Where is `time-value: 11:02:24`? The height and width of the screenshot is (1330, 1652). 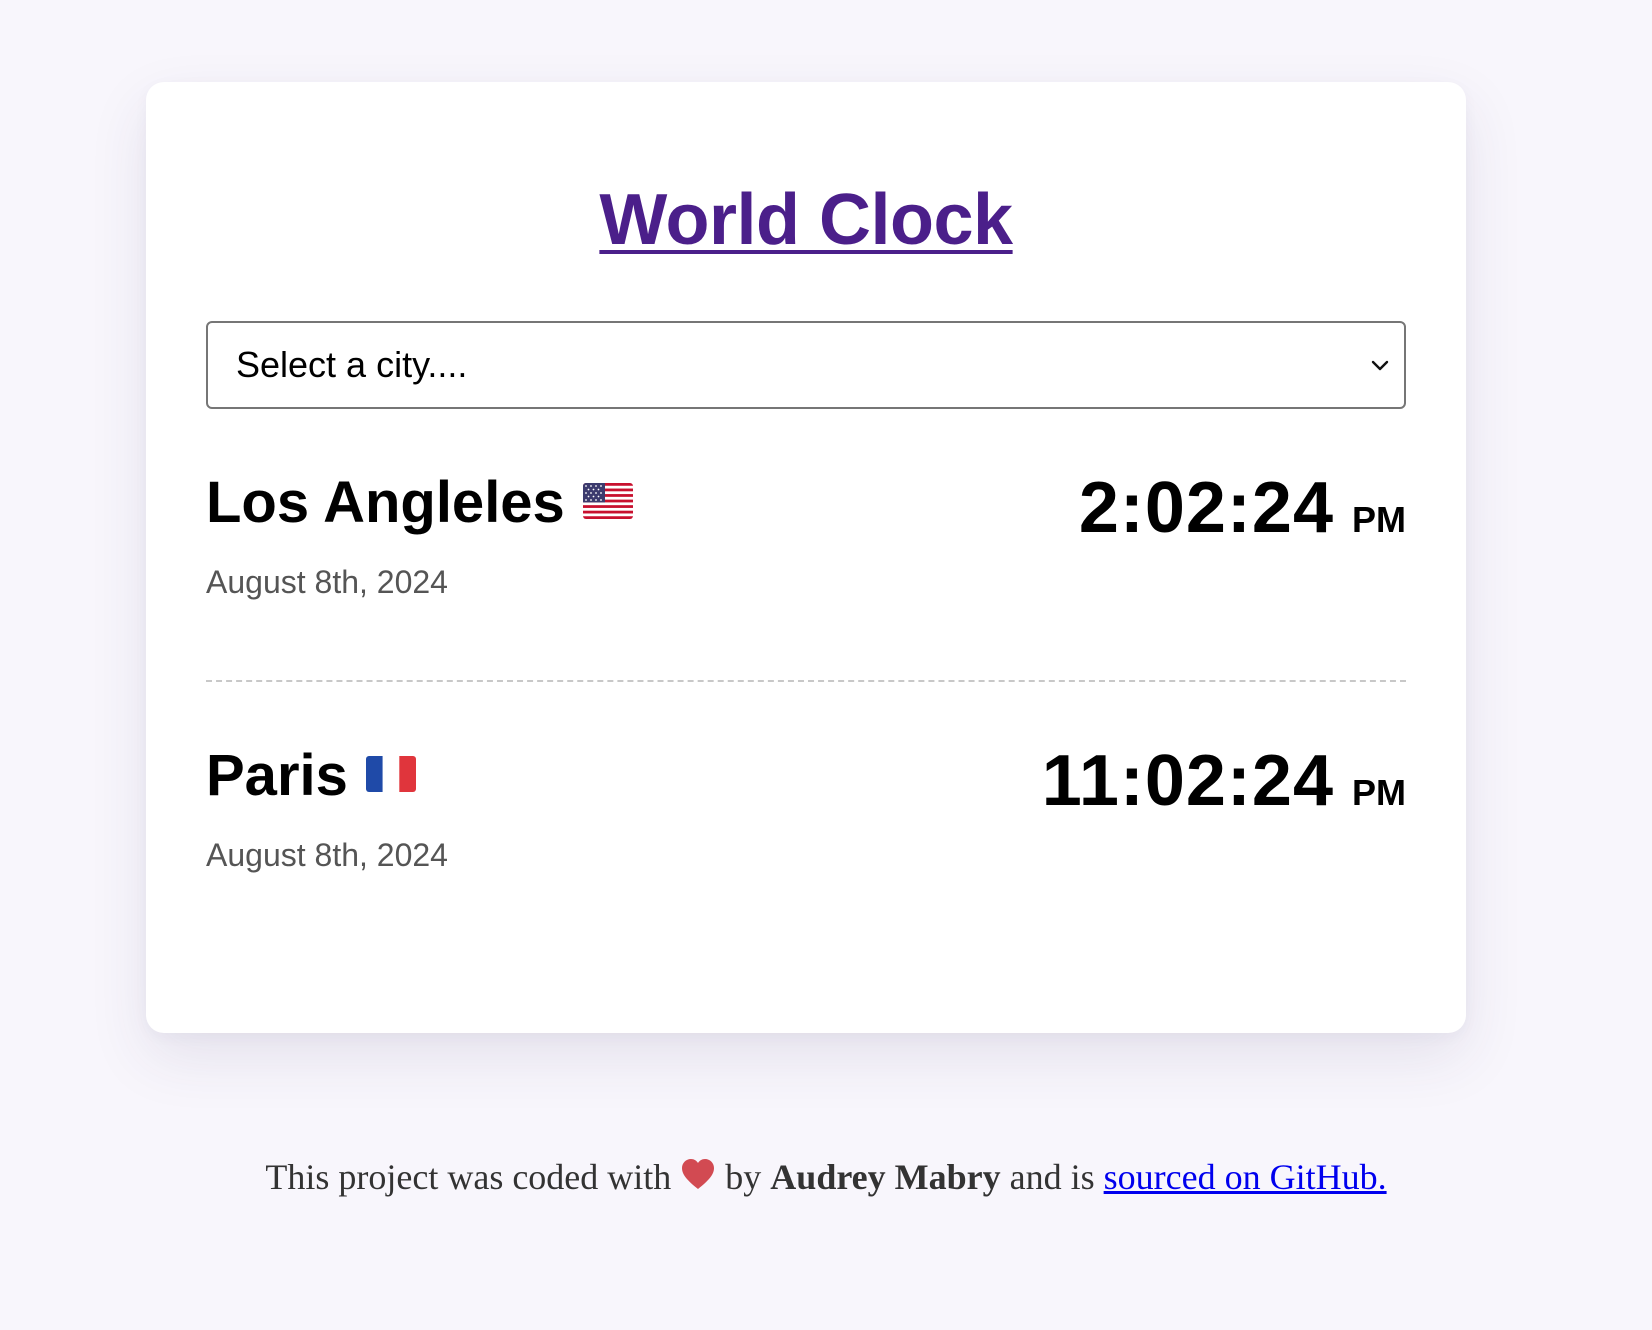
time-value: 11:02:24 is located at coordinates (1187, 781).